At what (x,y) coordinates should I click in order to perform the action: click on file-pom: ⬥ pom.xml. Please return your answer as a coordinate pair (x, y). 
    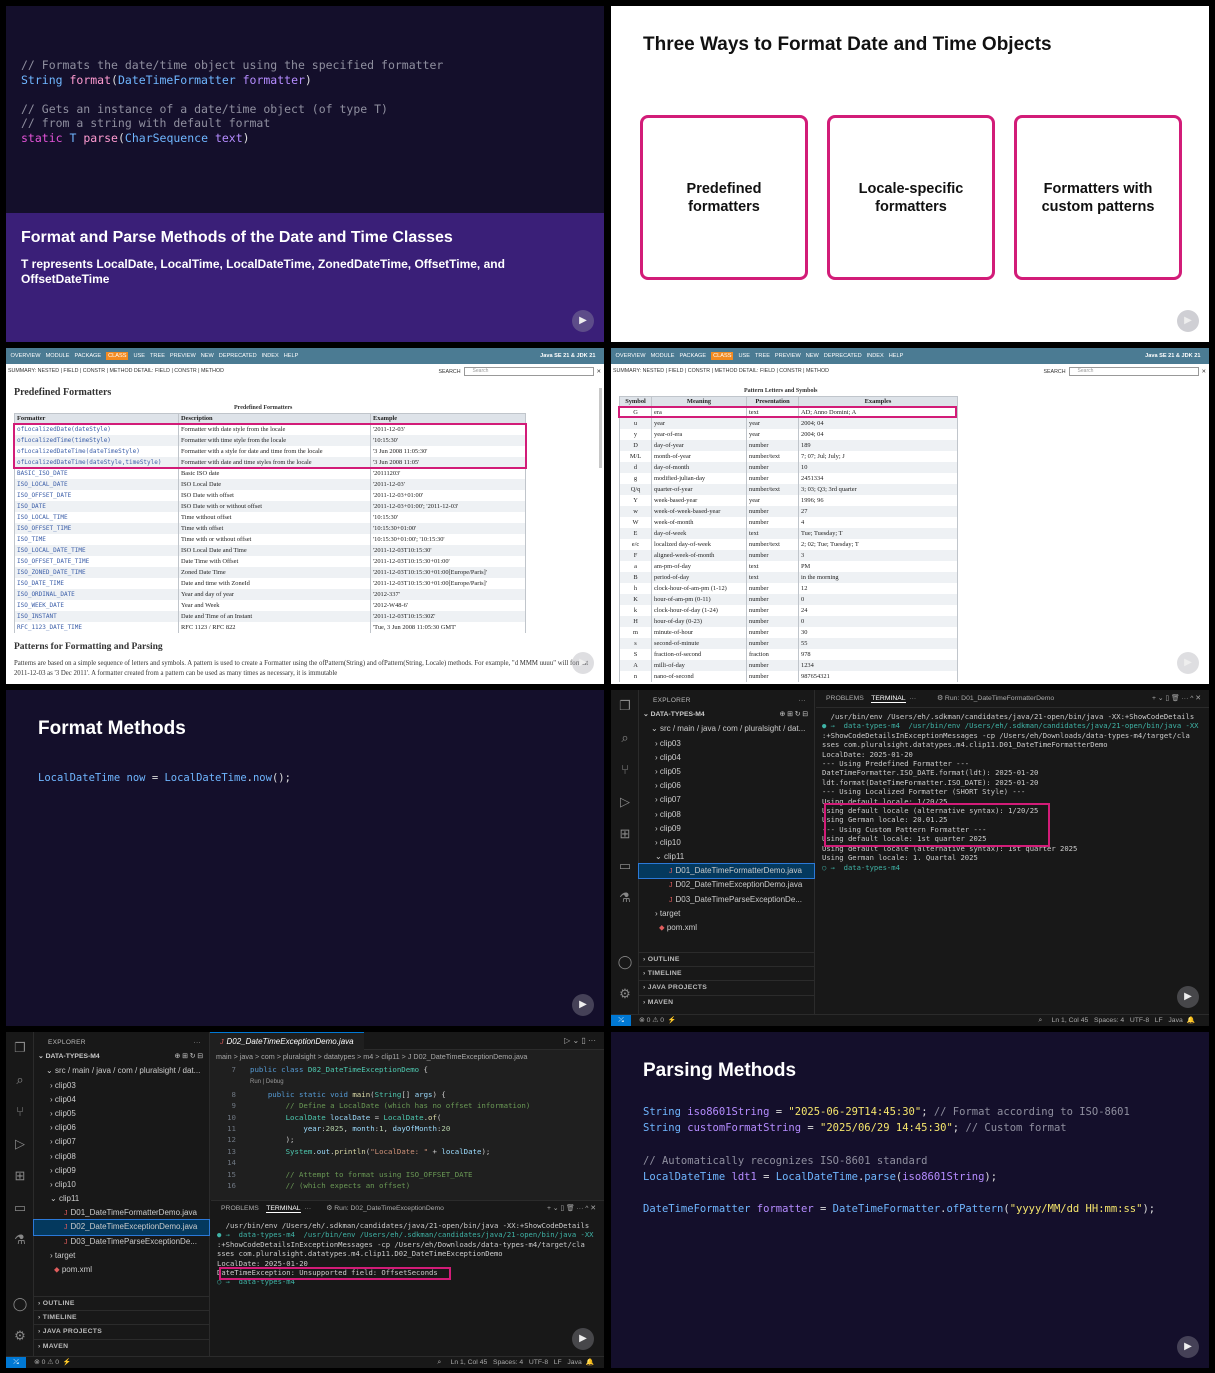
    Looking at the image, I should click on (726, 928).